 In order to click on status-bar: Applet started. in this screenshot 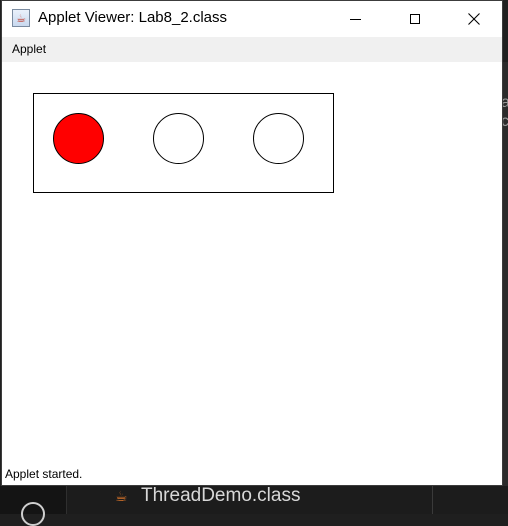, I will do `click(252, 474)`.